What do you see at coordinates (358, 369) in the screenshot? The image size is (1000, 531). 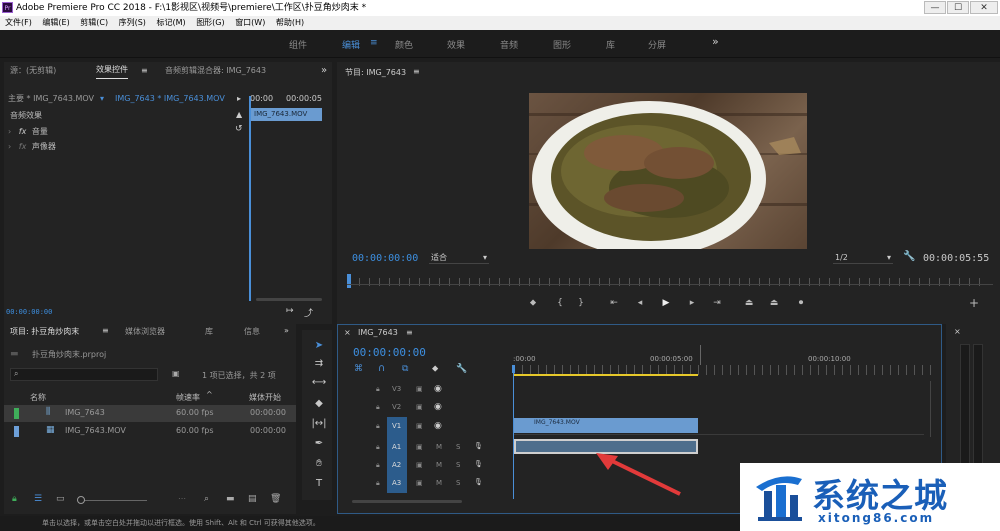 I see `nest-icon: ⌘` at bounding box center [358, 369].